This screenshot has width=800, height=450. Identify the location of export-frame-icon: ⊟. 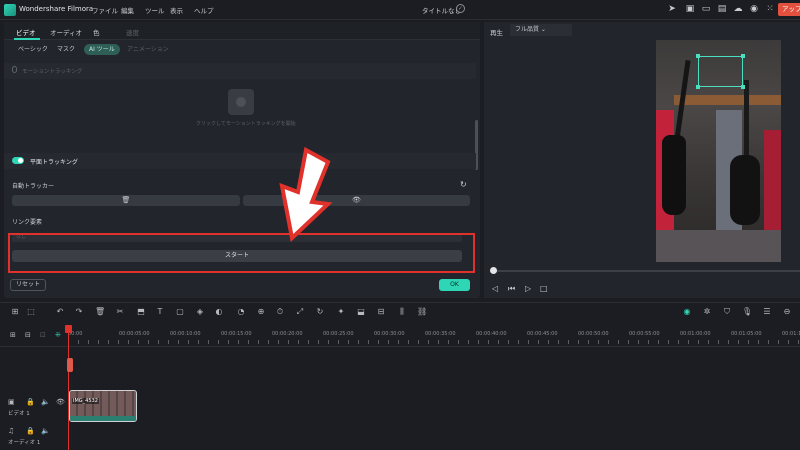
(381, 311).